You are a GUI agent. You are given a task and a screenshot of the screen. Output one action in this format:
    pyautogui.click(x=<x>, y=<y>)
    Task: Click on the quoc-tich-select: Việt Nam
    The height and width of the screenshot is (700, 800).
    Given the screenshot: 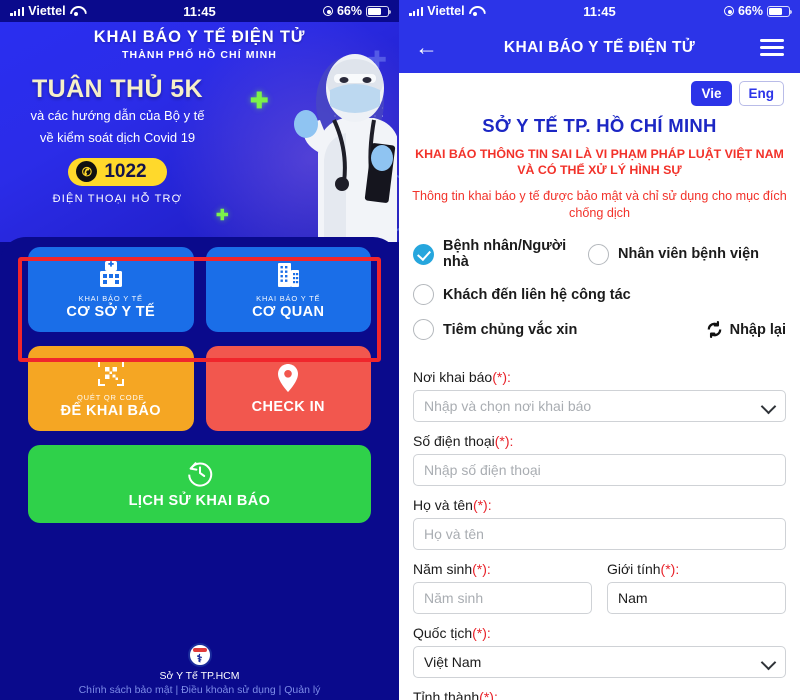 What is the action you would take?
    pyautogui.click(x=599, y=662)
    